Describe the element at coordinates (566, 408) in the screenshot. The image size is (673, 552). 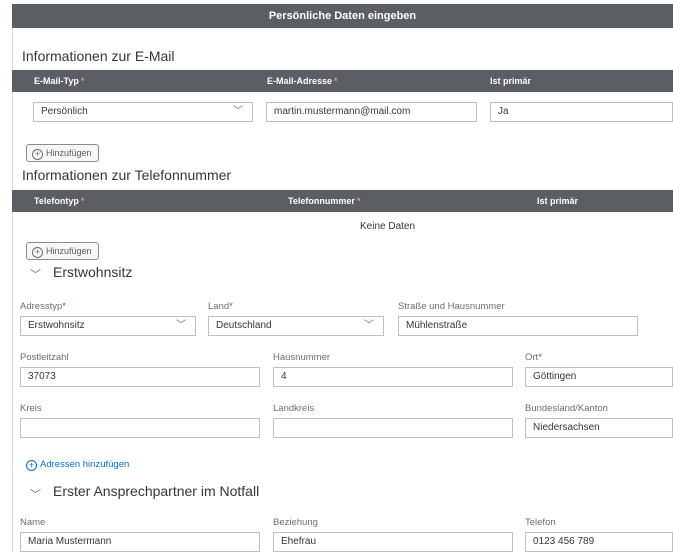
I see `state-label: Bundesland/Kanton` at that location.